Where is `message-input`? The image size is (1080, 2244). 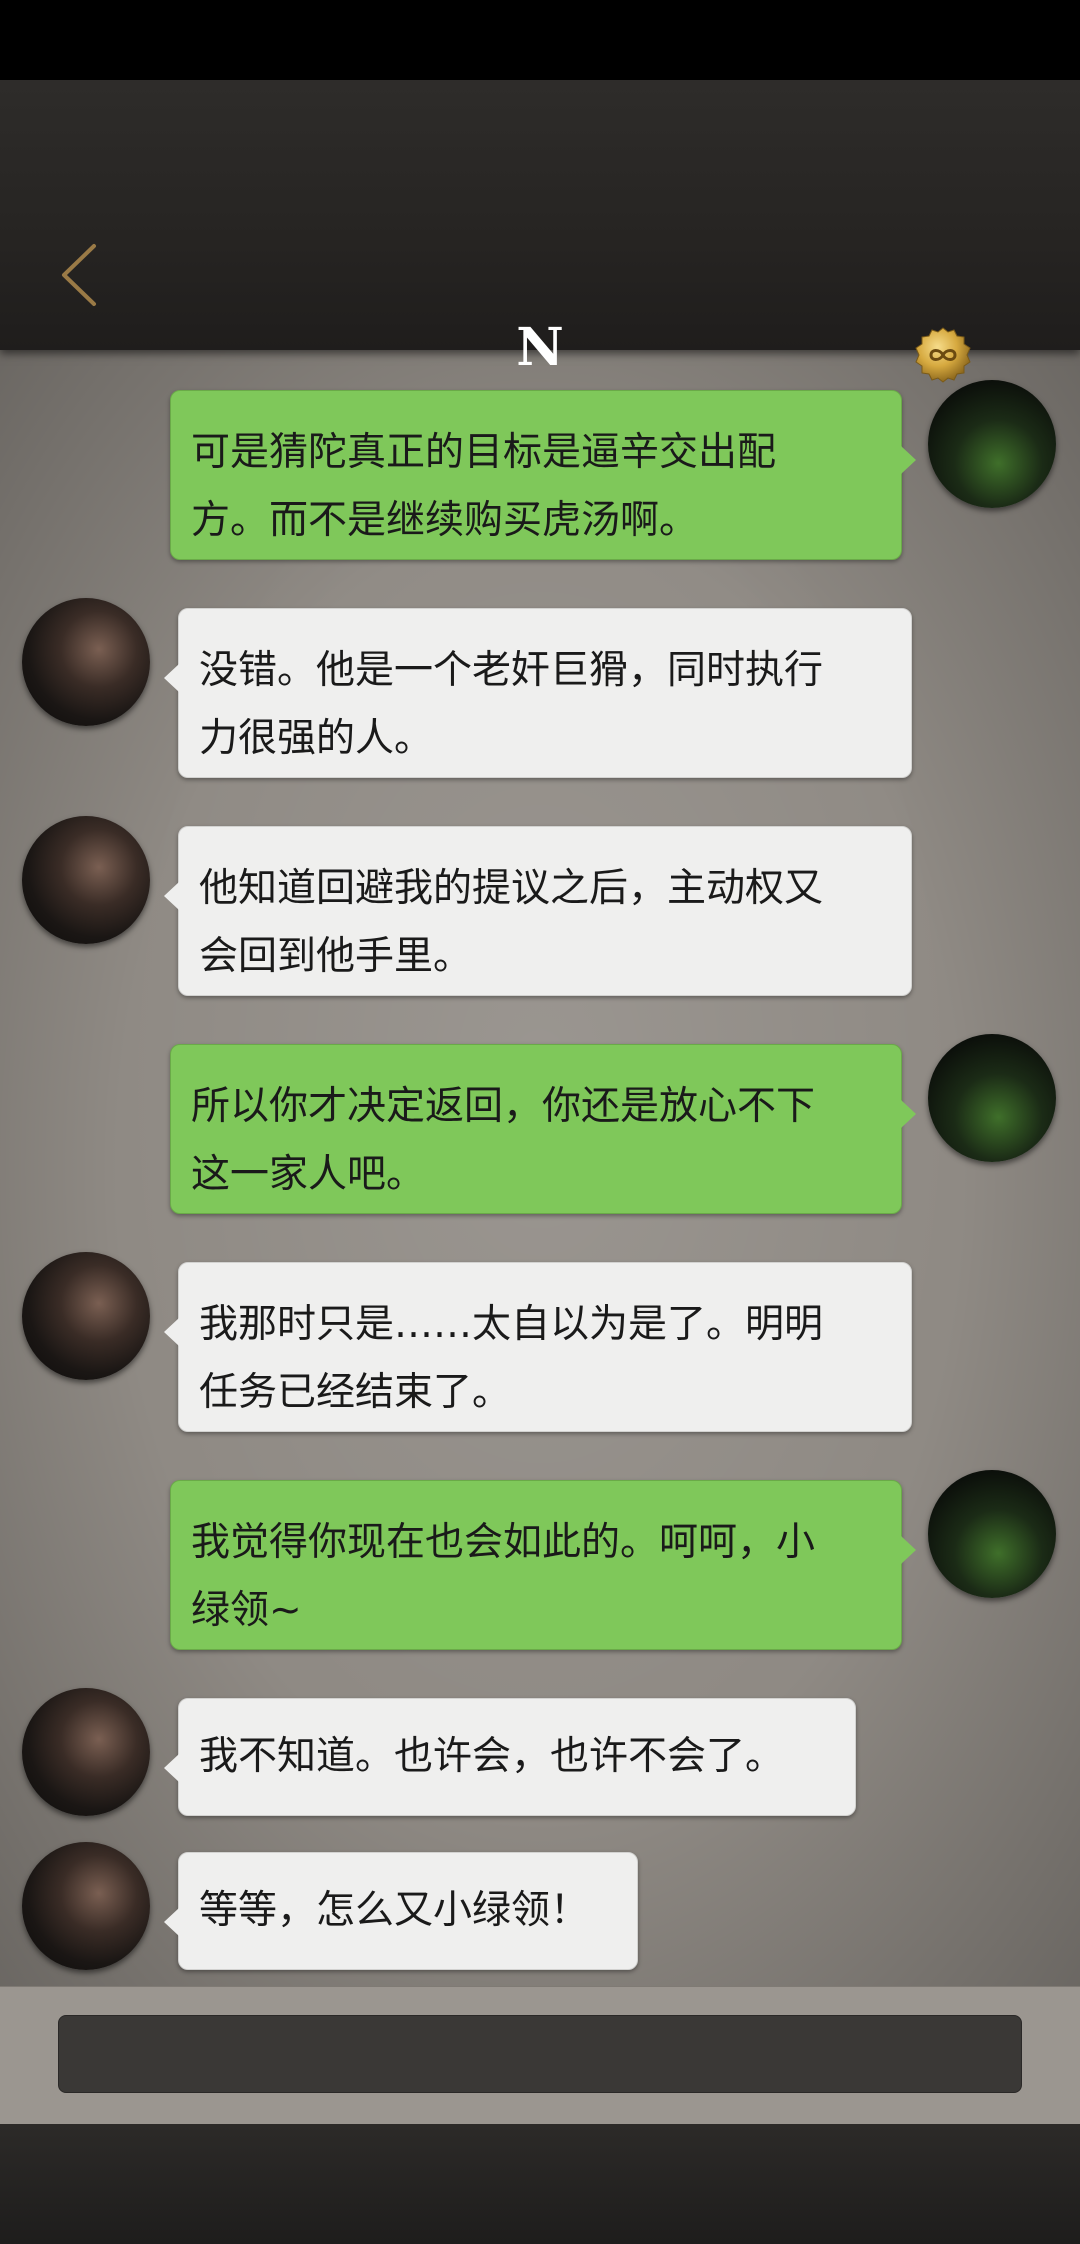
message-input is located at coordinates (540, 2054).